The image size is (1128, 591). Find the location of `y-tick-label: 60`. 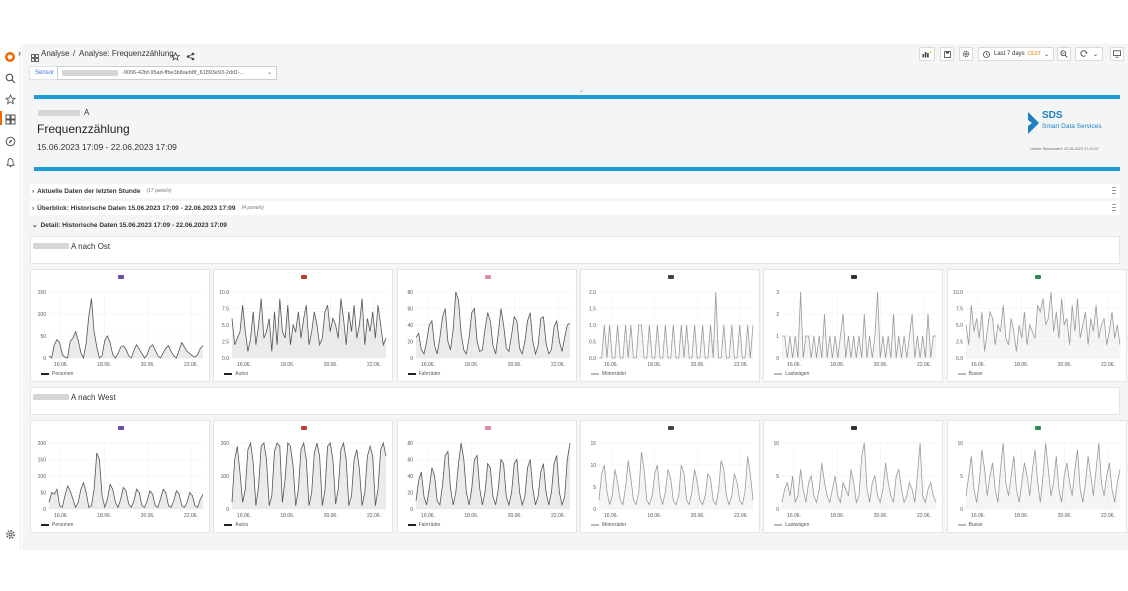

y-tick-label: 60 is located at coordinates (410, 309).